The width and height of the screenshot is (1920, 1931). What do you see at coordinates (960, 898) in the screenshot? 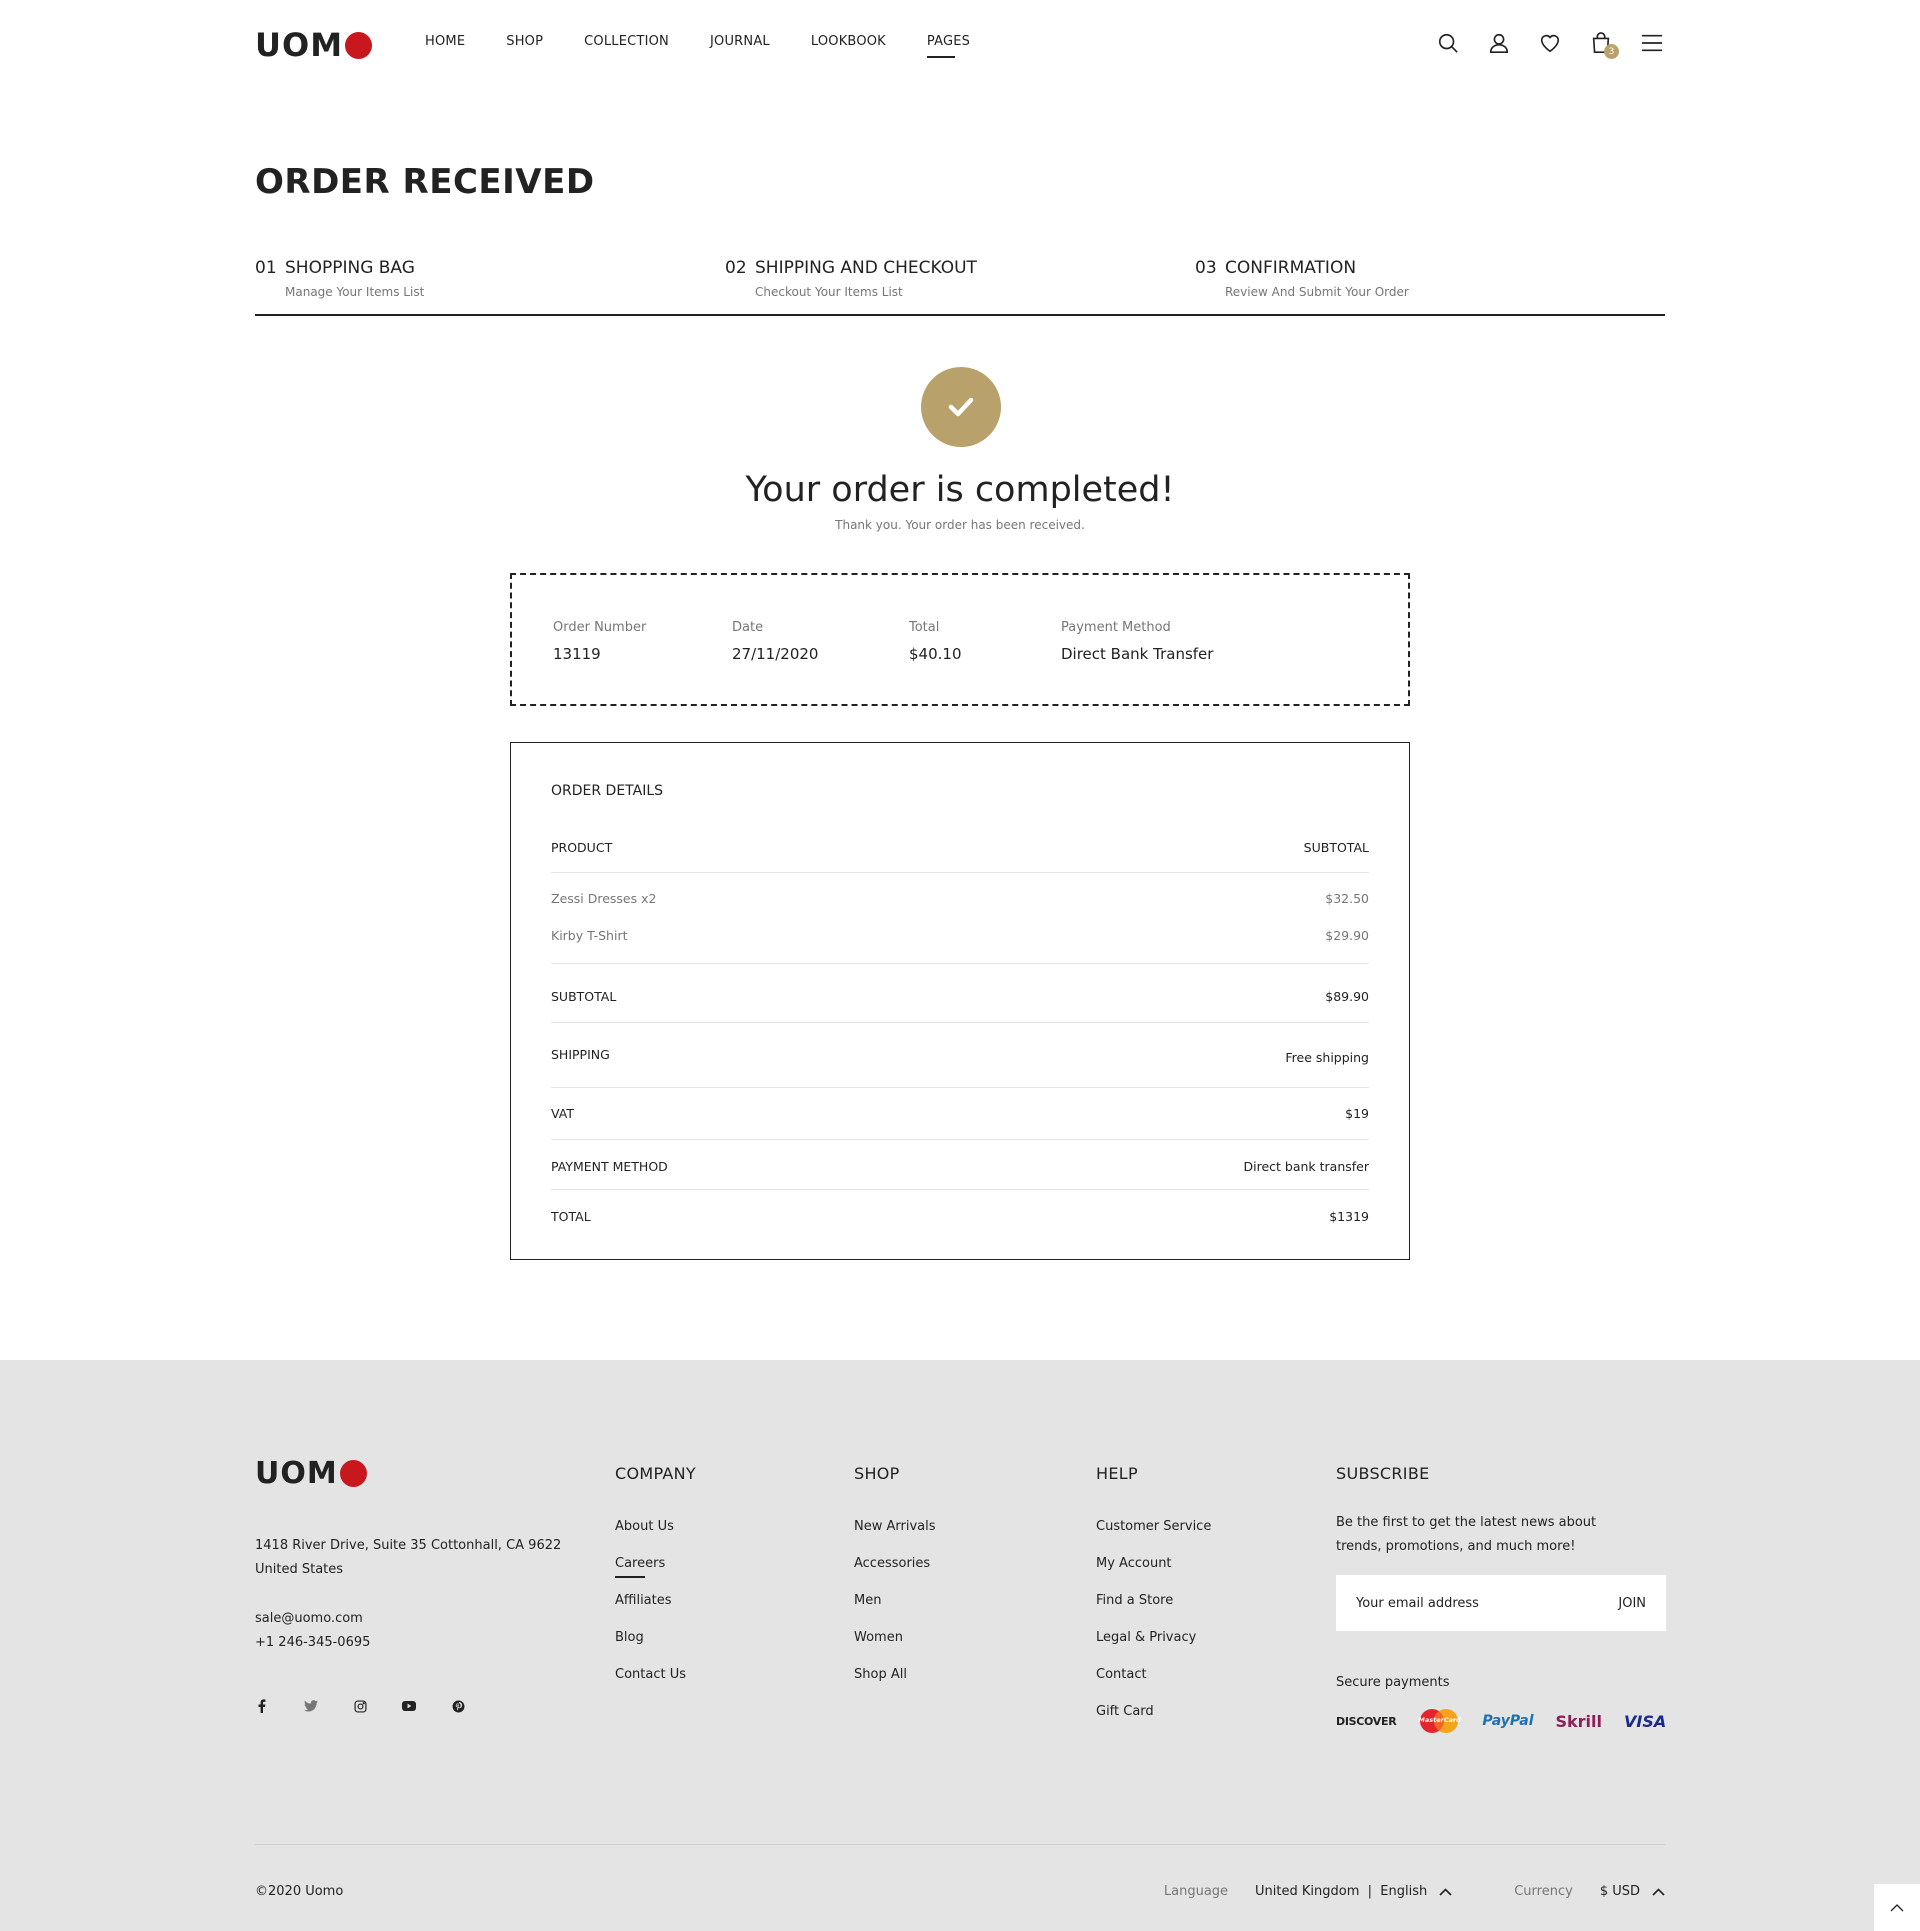
I see `table-row: Zessi Dresses x2 $32.50` at bounding box center [960, 898].